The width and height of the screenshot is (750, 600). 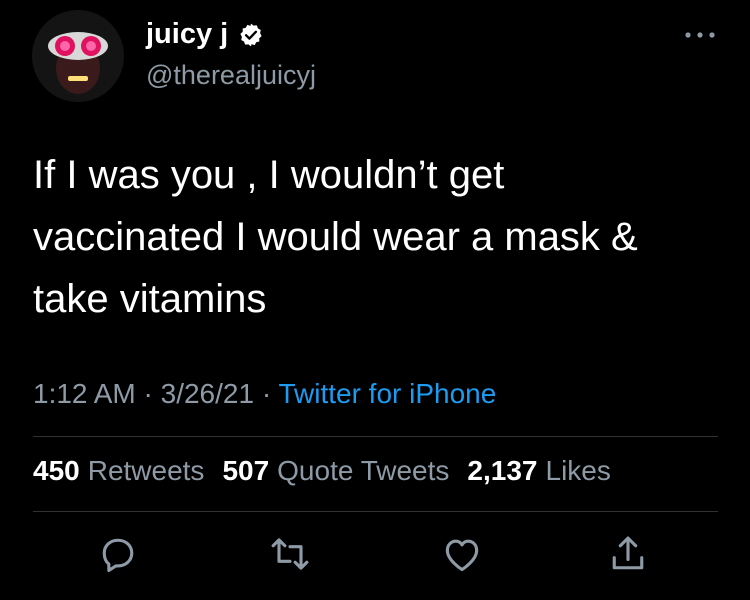 What do you see at coordinates (56, 470) in the screenshot?
I see `retweets-count: 450` at bounding box center [56, 470].